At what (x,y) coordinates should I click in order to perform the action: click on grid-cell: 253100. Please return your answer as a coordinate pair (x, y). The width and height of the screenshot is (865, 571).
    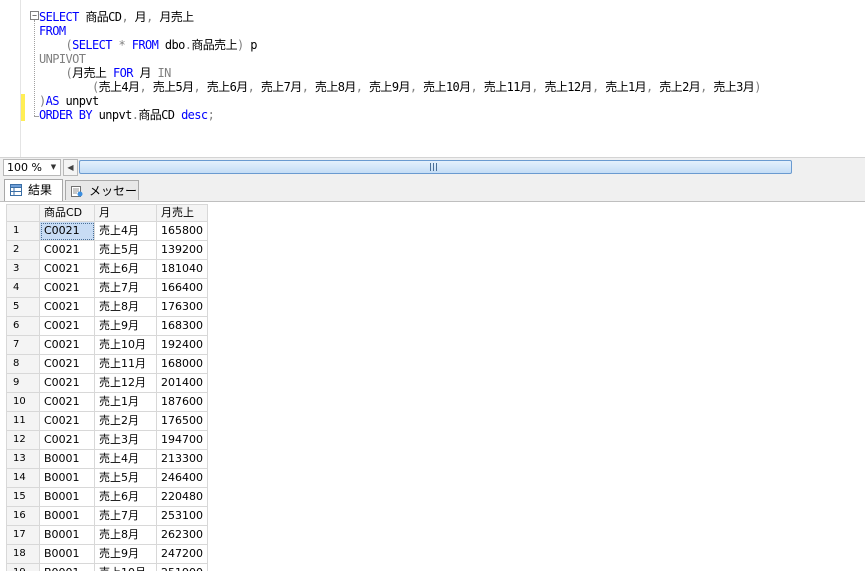
    Looking at the image, I should click on (182, 516).